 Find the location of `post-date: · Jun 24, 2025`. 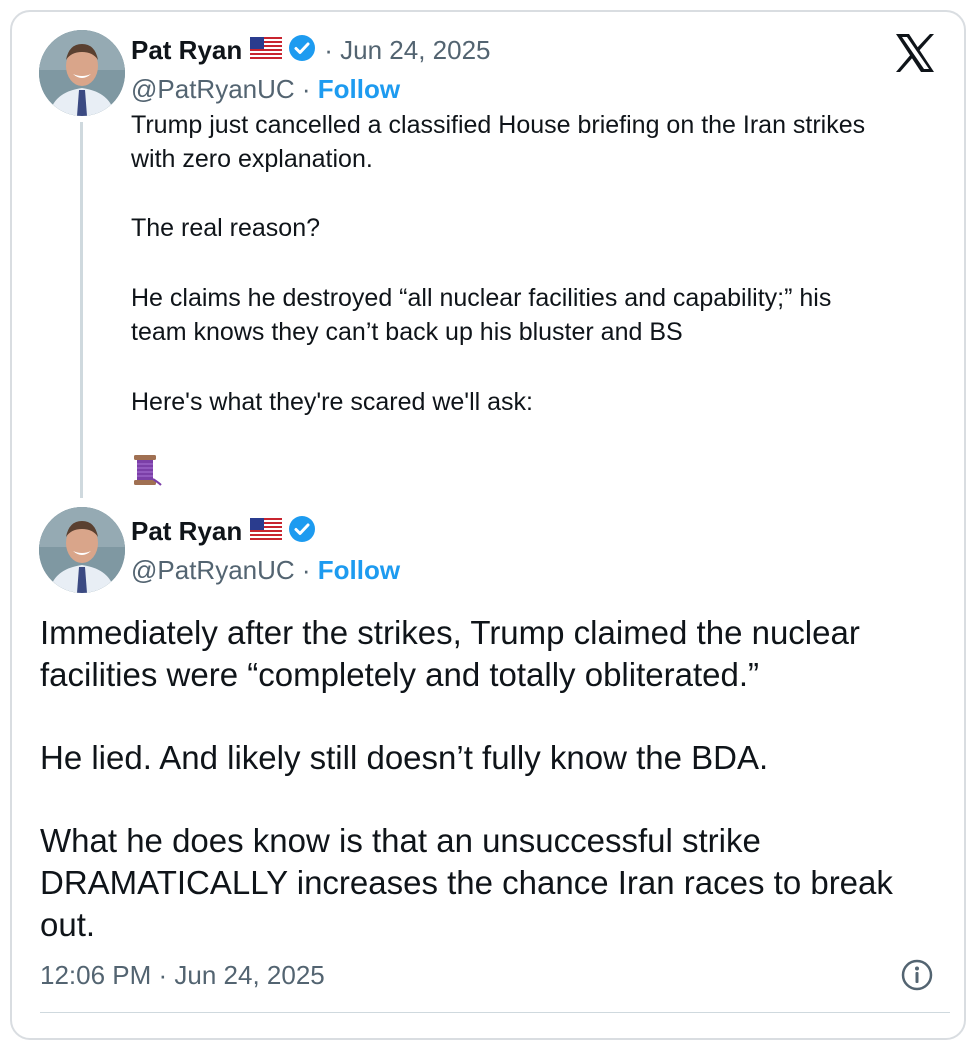

post-date: · Jun 24, 2025 is located at coordinates (407, 50).